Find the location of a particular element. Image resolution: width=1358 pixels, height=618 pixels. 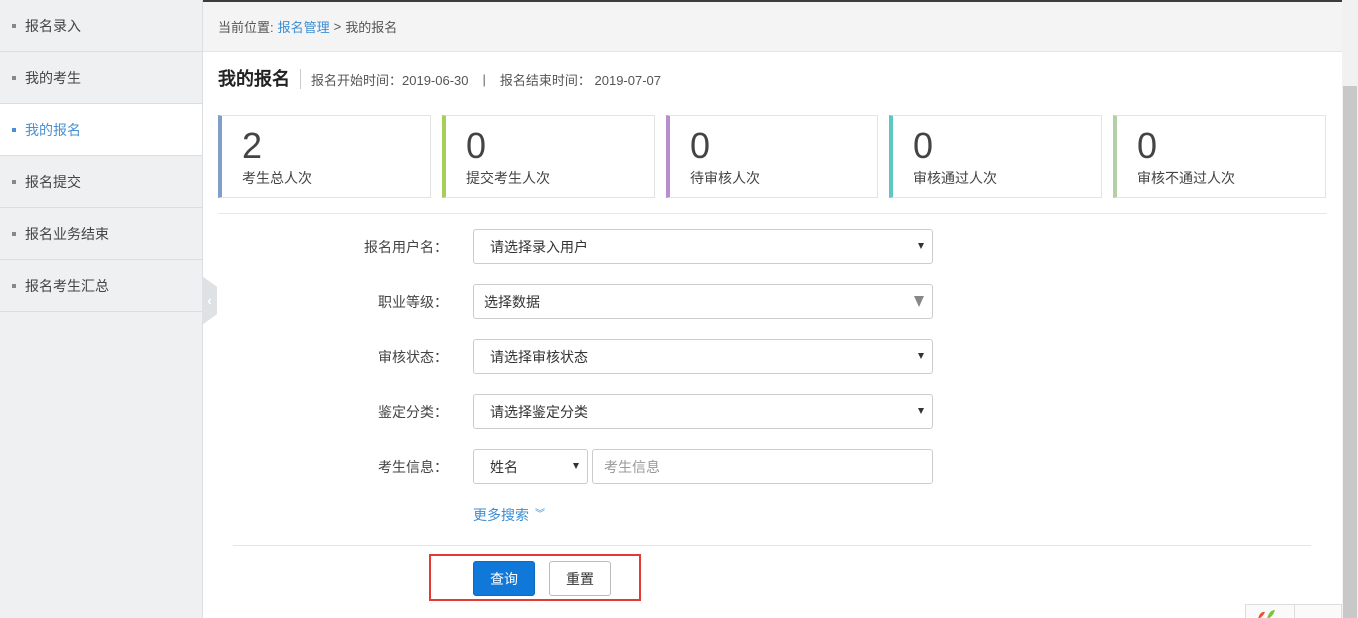

sidebar-item-label: 报名提交 is located at coordinates (53, 181).